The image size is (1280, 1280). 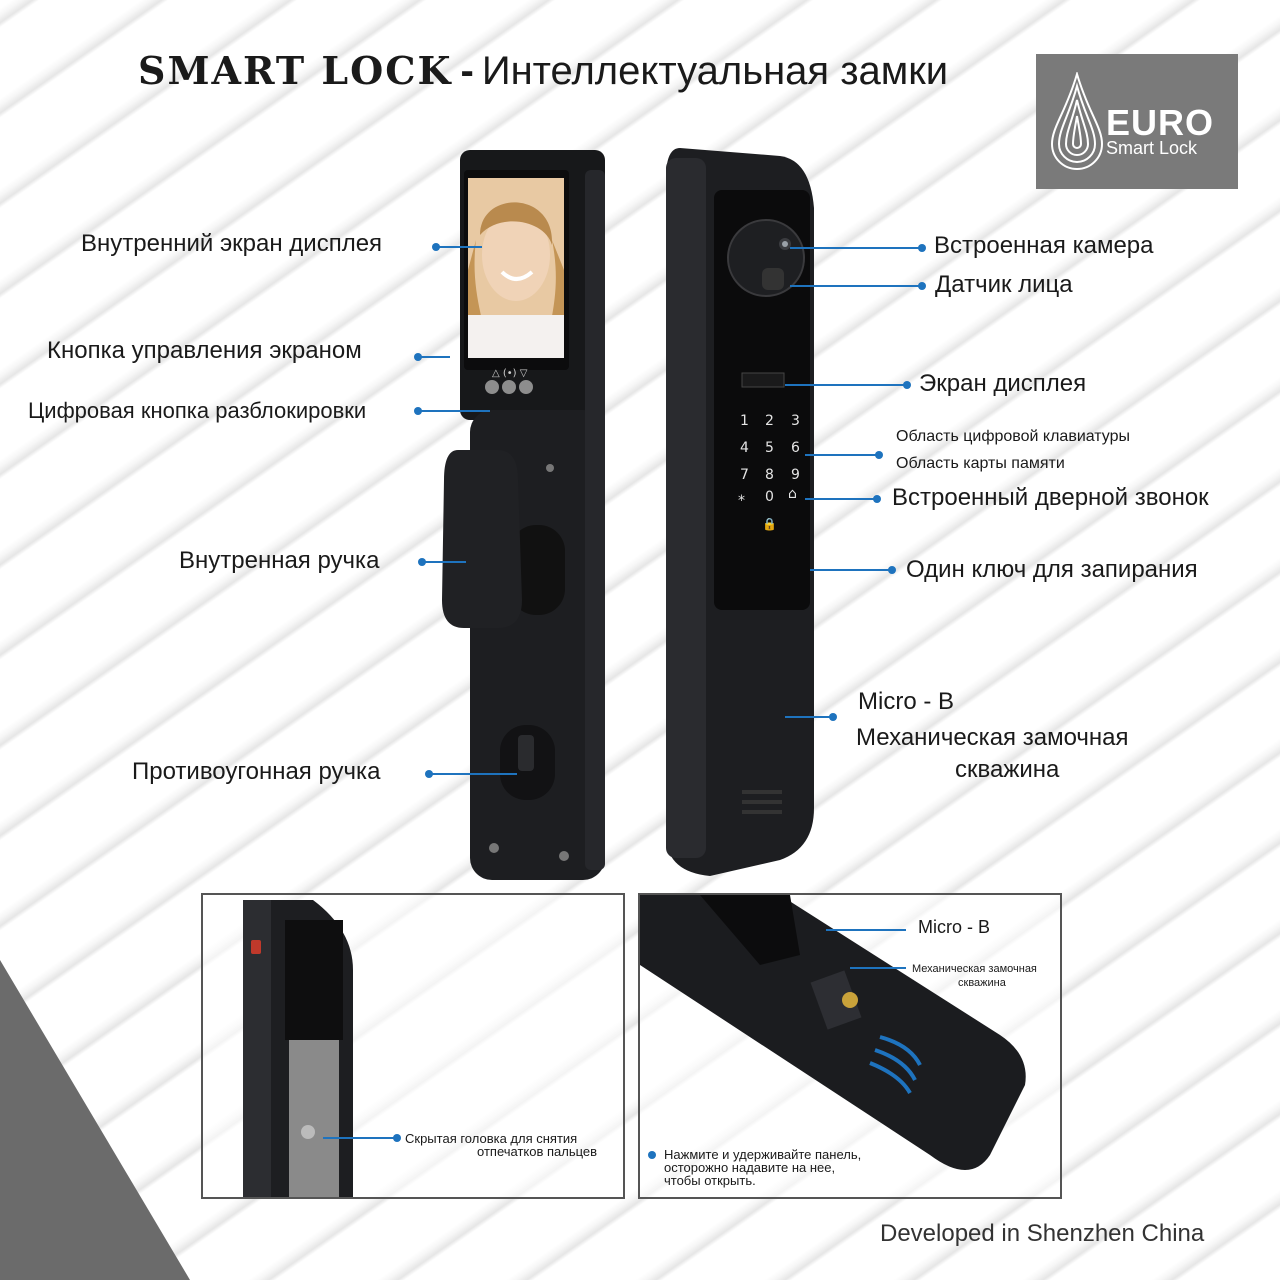 What do you see at coordinates (279, 560) in the screenshot?
I see `label-inner-handle: Внутренная ручка` at bounding box center [279, 560].